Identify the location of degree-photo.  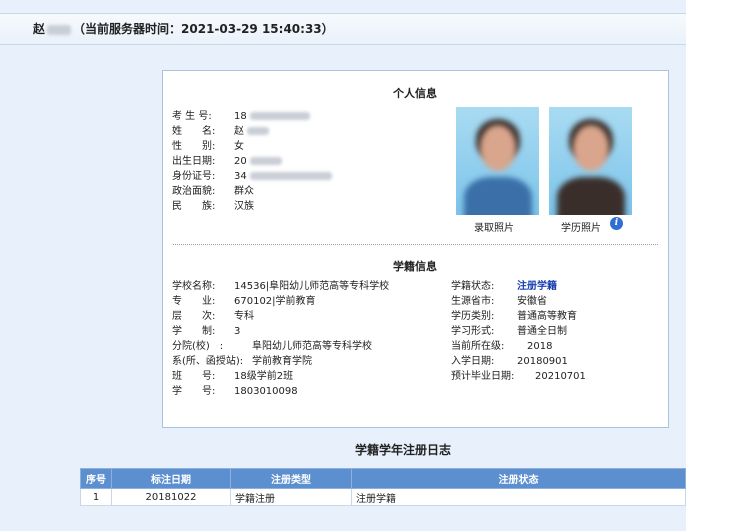
(590, 161).